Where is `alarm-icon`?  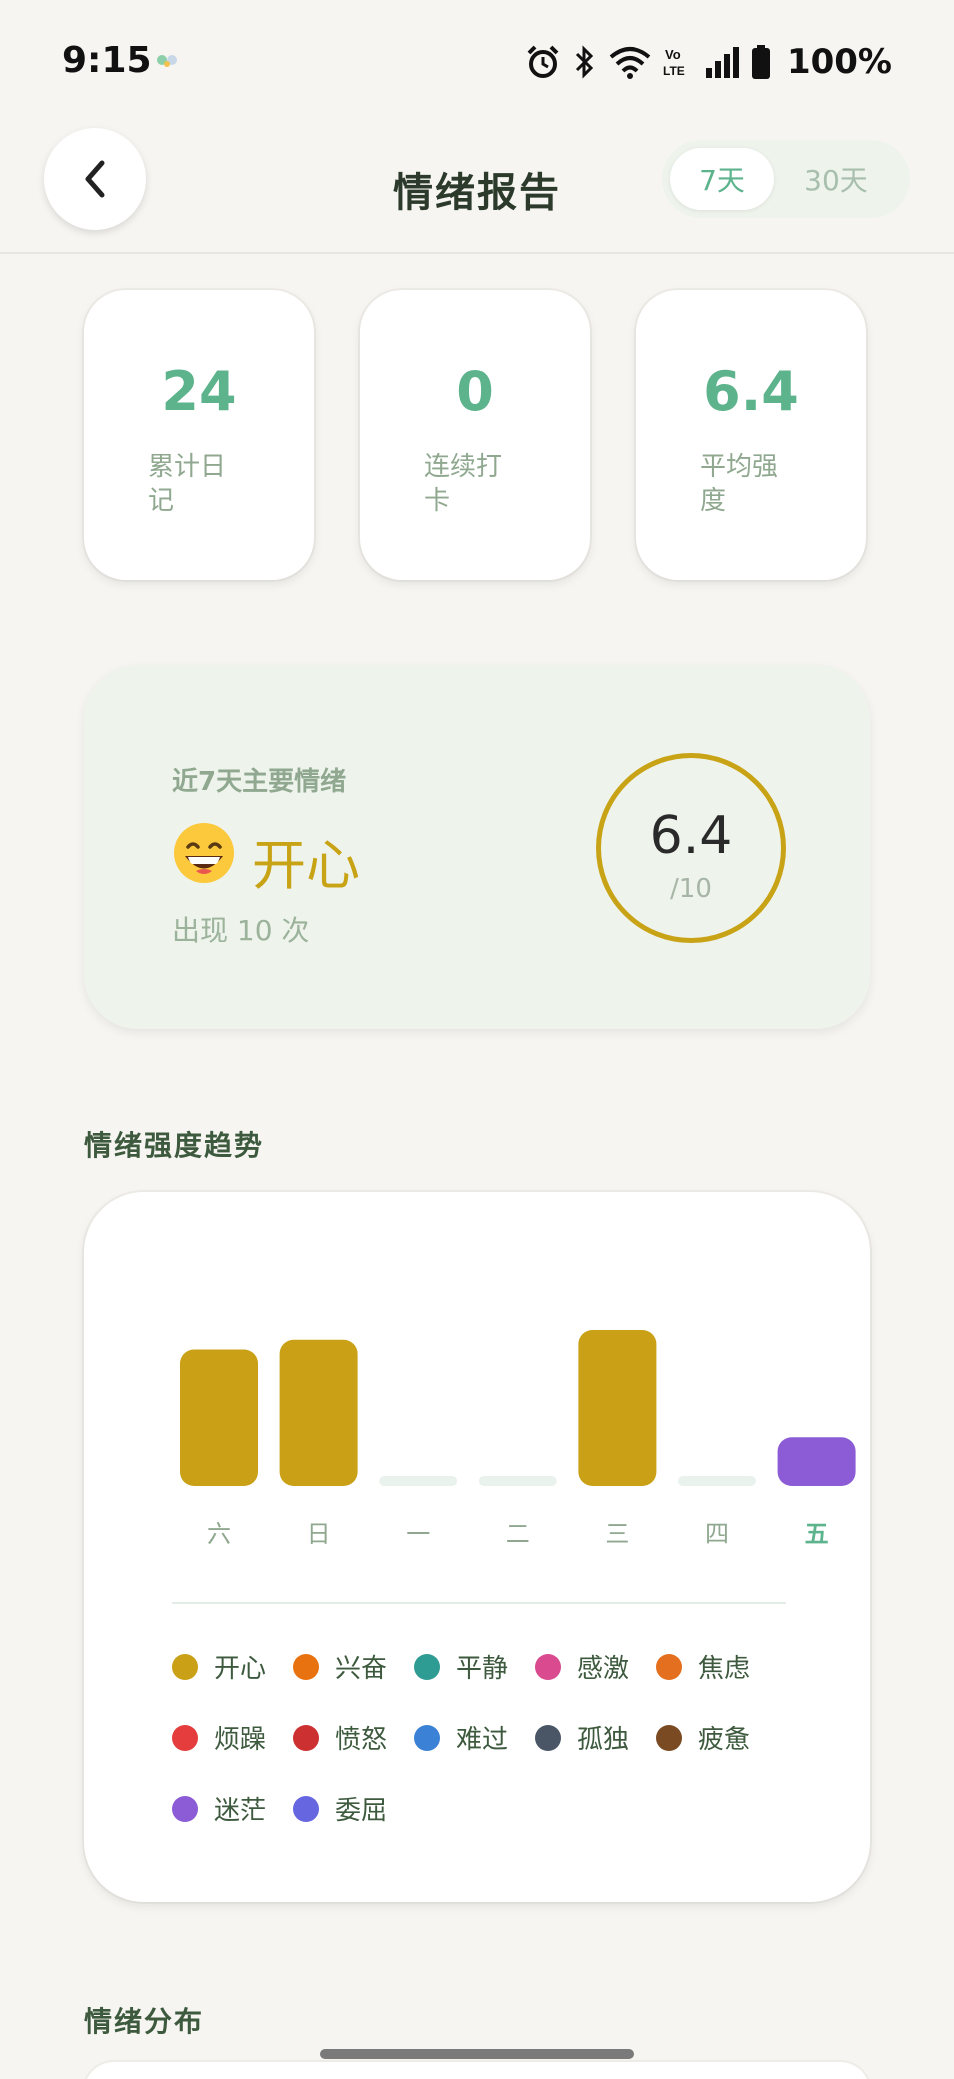
alarm-icon is located at coordinates (543, 61).